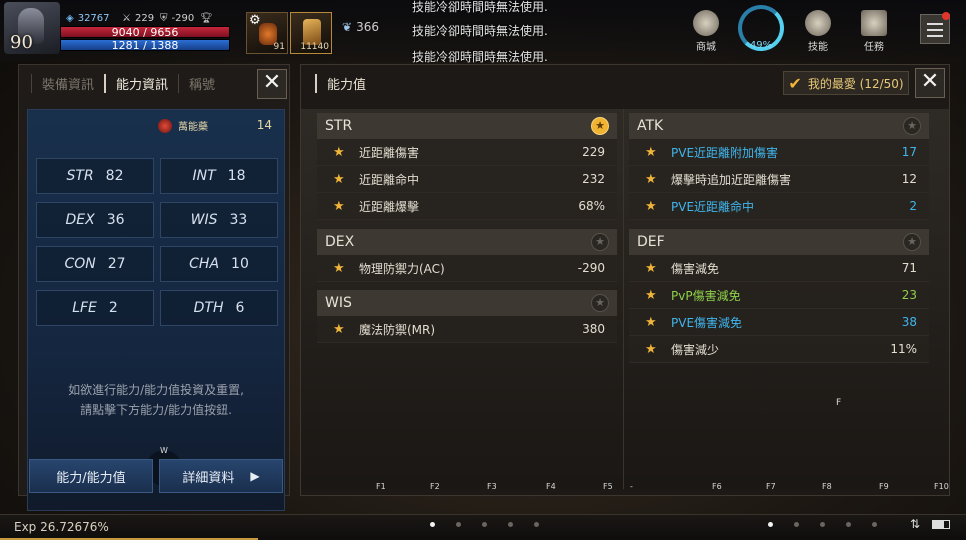 This screenshot has height=540, width=966. What do you see at coordinates (884, 486) in the screenshot?
I see `fkey-label: F9` at bounding box center [884, 486].